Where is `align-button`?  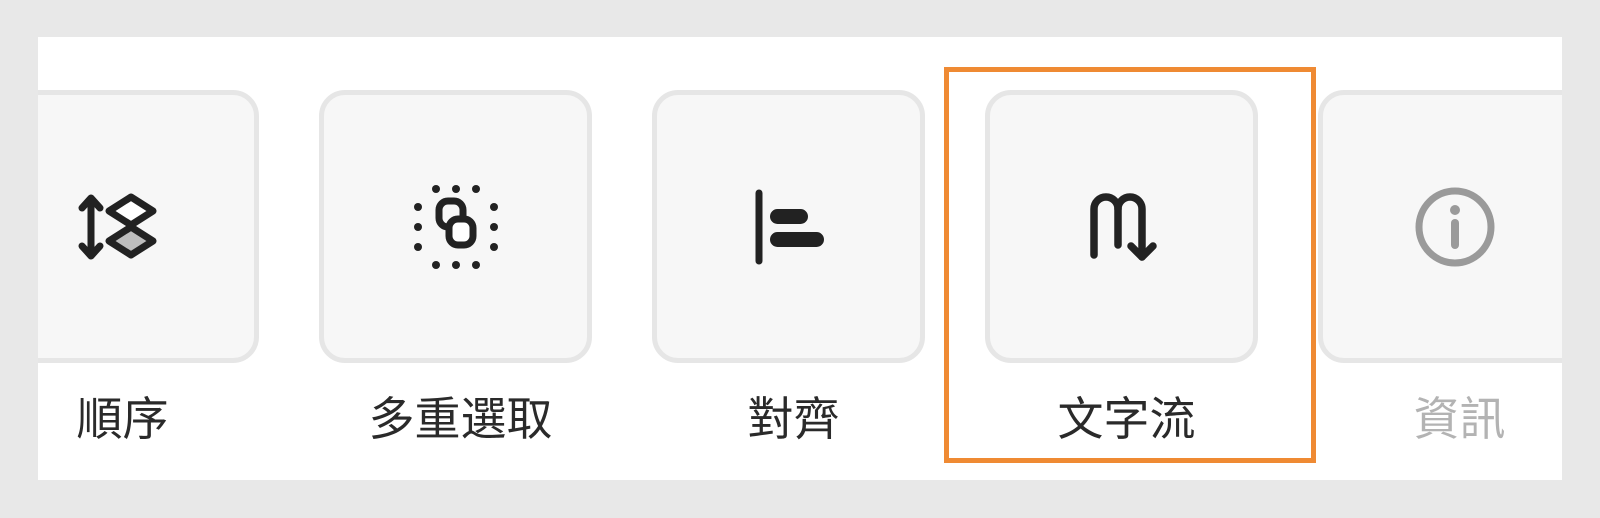
align-button is located at coordinates (788, 226).